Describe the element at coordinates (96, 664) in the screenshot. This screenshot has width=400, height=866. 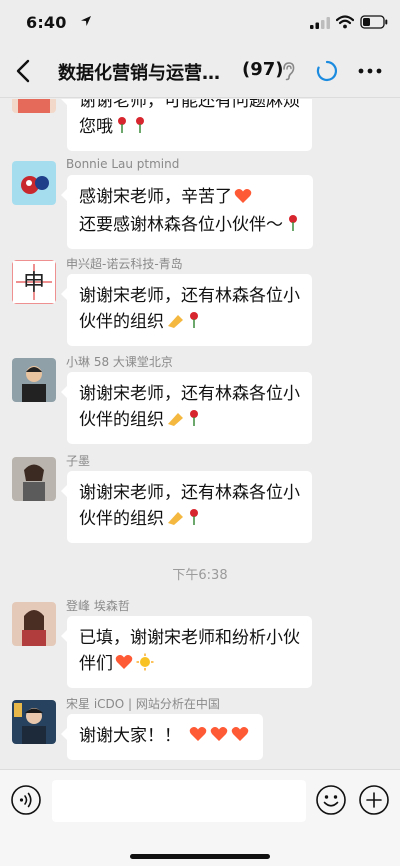
I see `message-text: 伴们` at that location.